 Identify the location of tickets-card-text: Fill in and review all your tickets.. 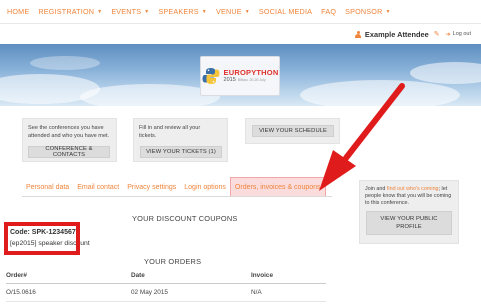
(170, 132).